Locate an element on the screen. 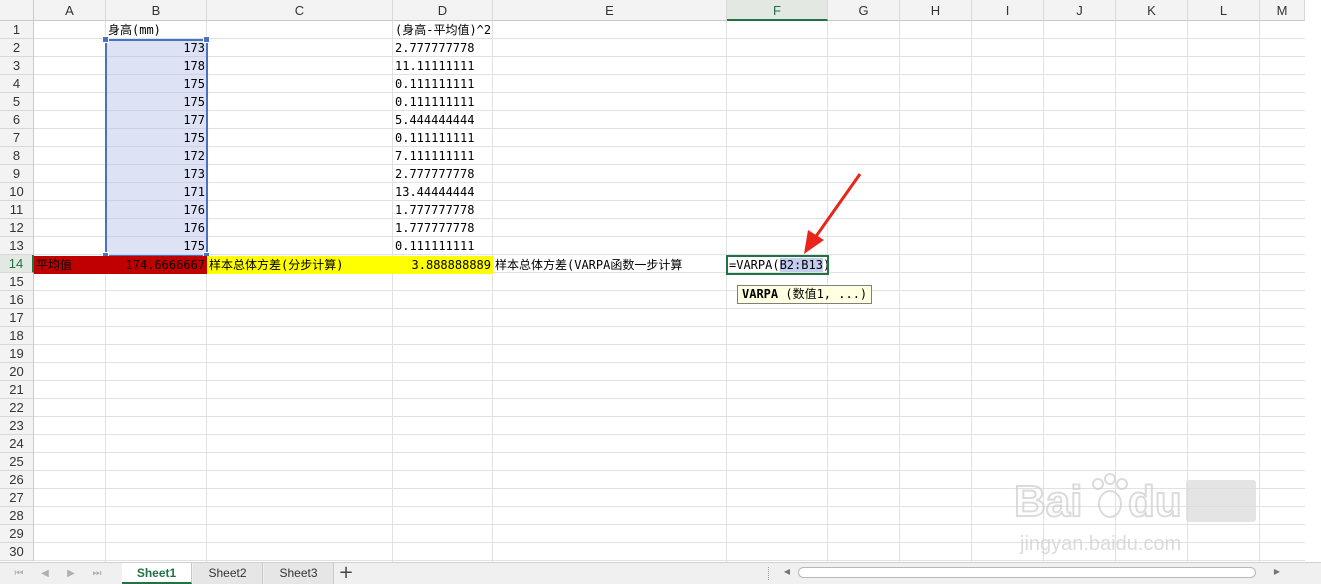 The image size is (1321, 584). horizontal-scrollbar: ◀ ▶ is located at coordinates (1035, 573).